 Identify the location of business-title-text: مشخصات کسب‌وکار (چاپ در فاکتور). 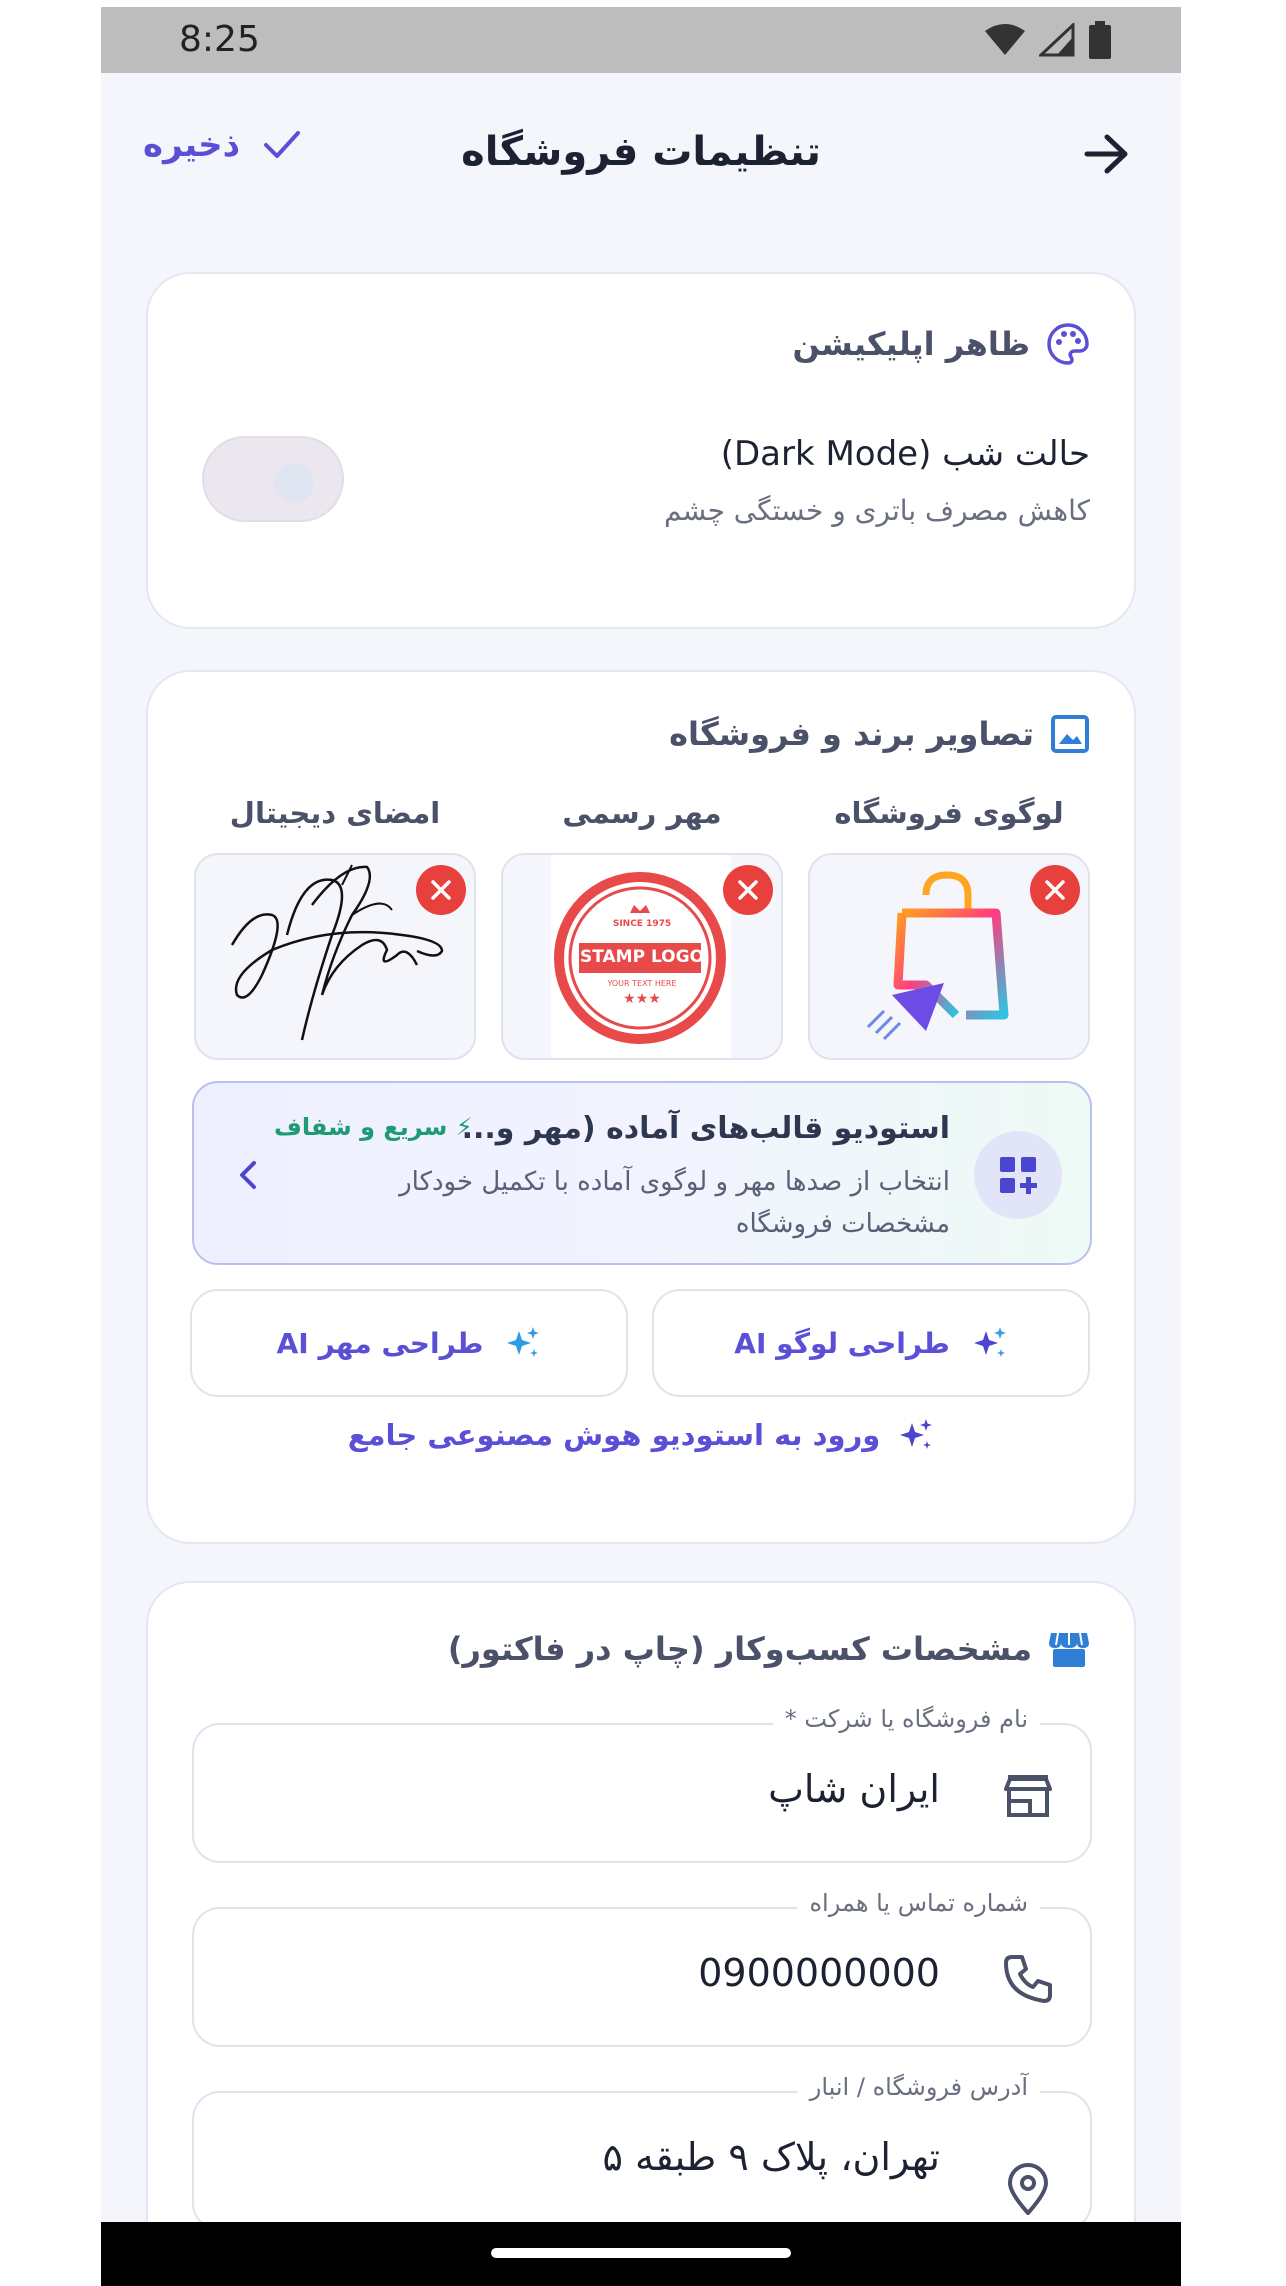
(739, 1649).